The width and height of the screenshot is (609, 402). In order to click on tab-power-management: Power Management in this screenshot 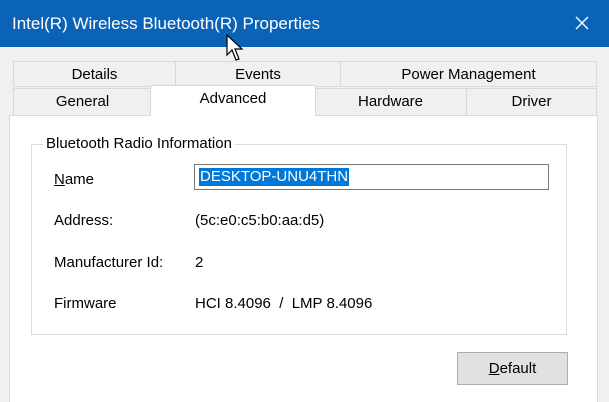, I will do `click(468, 74)`.